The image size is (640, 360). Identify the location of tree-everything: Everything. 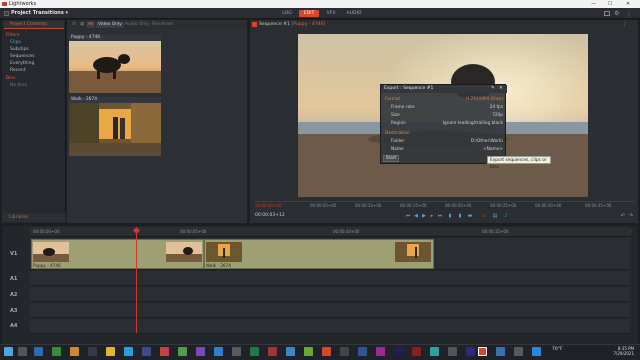
(22, 63).